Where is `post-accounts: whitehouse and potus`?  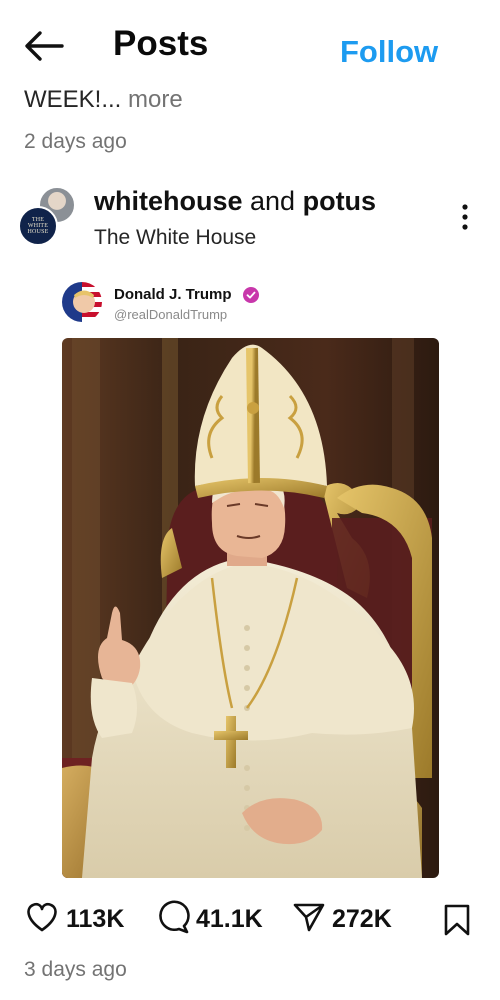 post-accounts: whitehouse and potus is located at coordinates (235, 201).